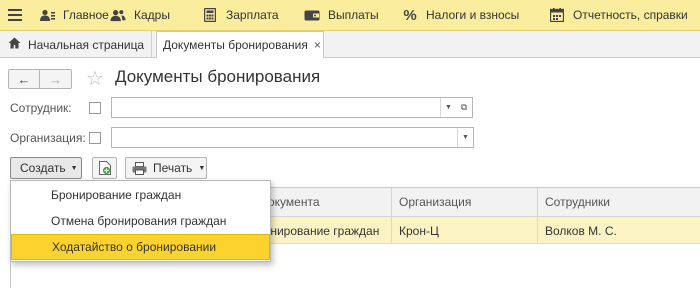 This screenshot has height=288, width=700. I want to click on menu-item-cancel-booking: Отмена бронирования граждан, so click(140, 221).